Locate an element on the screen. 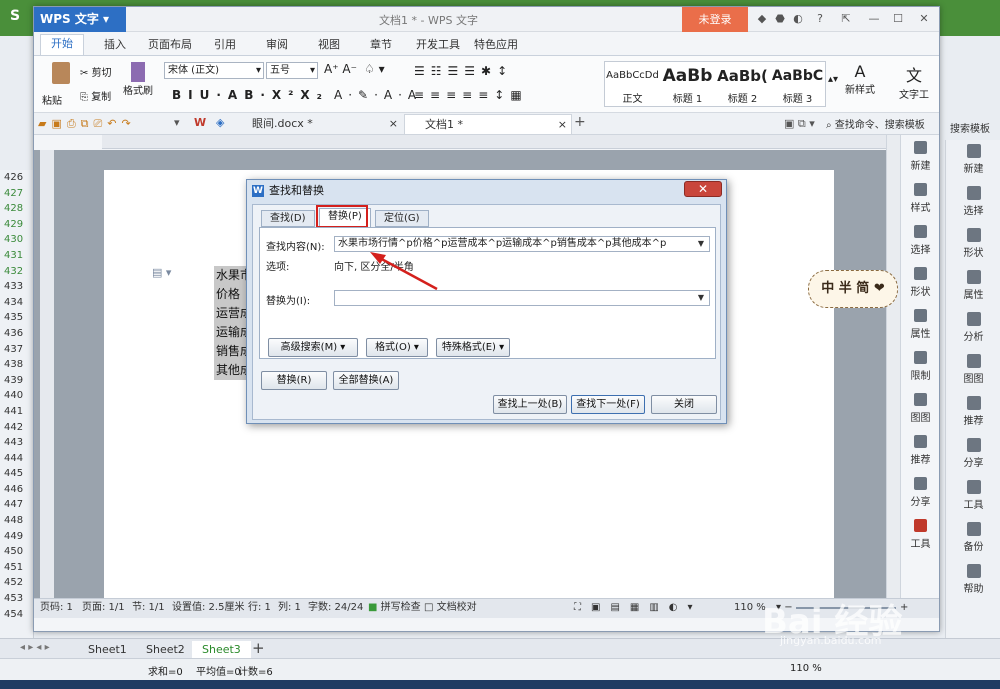 The height and width of the screenshot is (689, 1000). menu-page-layout: 页面布局 is located at coordinates (170, 44).